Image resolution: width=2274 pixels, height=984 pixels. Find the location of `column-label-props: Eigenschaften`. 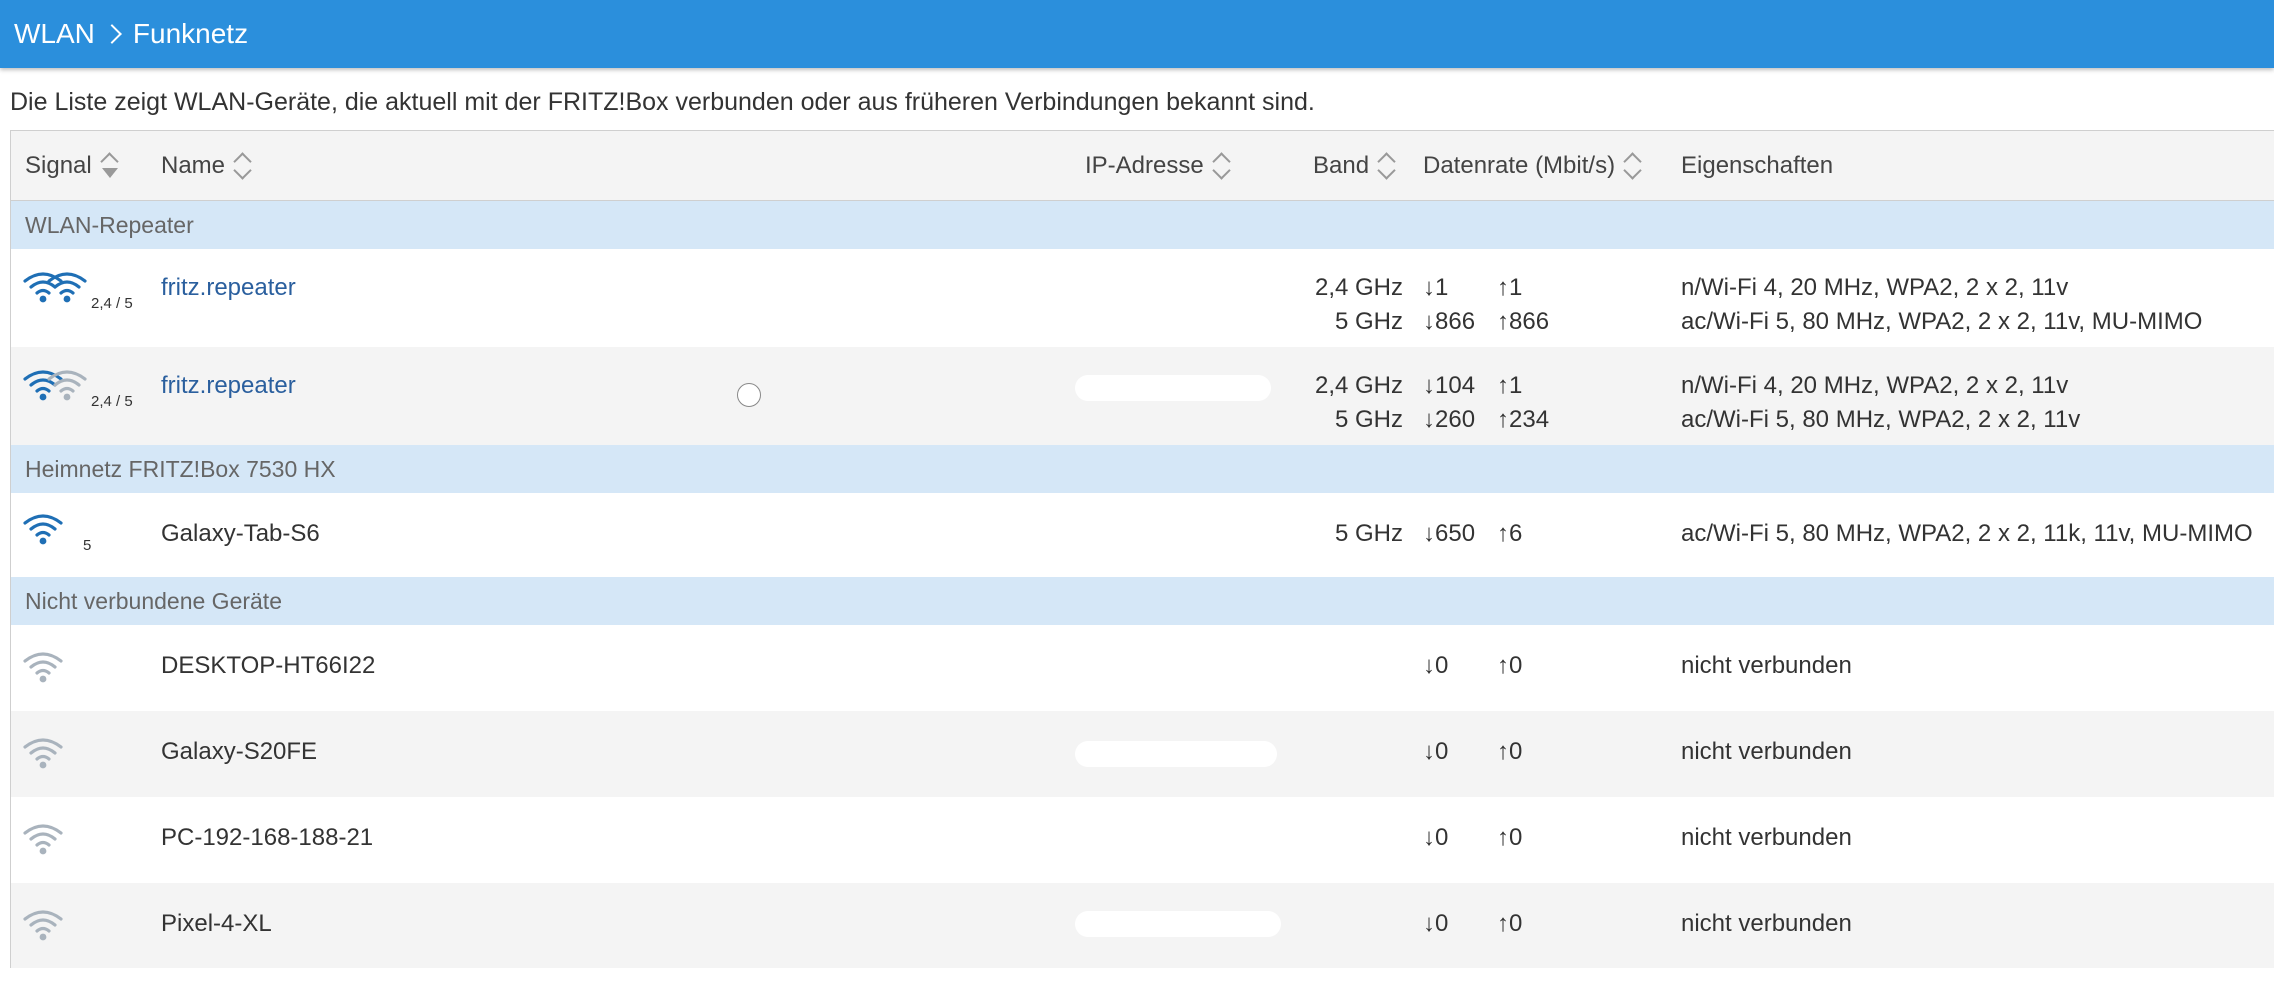

column-label-props: Eigenschaften is located at coordinates (1757, 165).